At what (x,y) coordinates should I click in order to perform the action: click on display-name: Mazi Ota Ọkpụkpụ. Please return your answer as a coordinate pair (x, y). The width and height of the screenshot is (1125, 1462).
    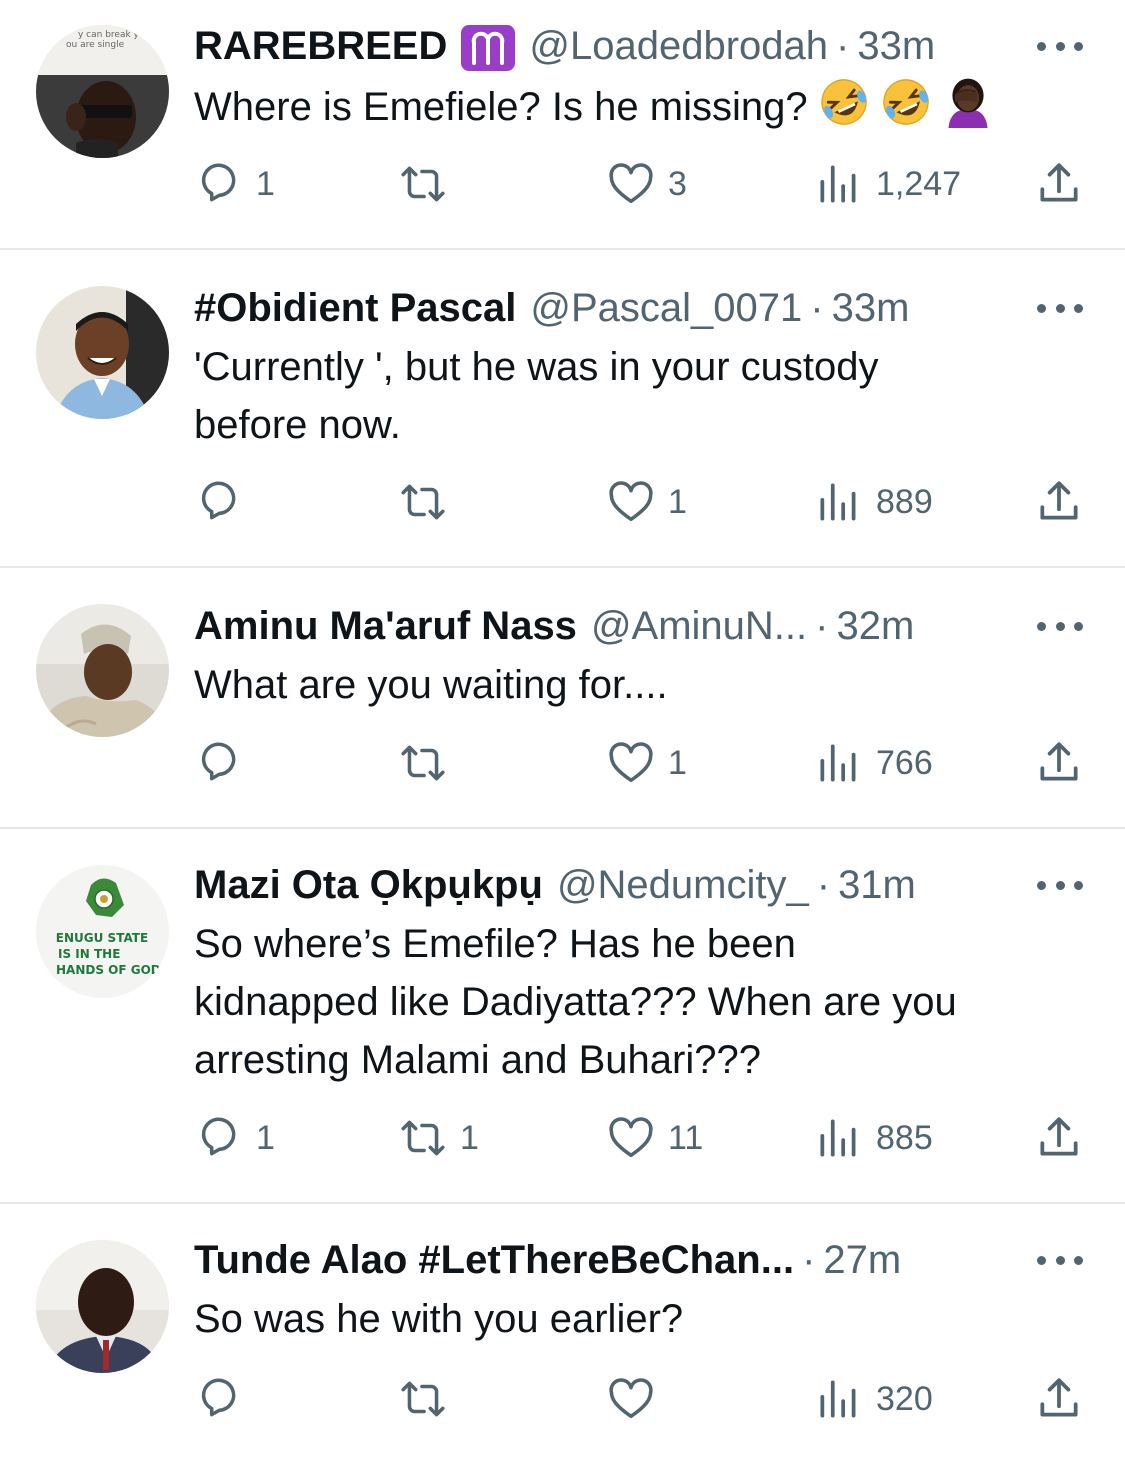
    Looking at the image, I should click on (368, 885).